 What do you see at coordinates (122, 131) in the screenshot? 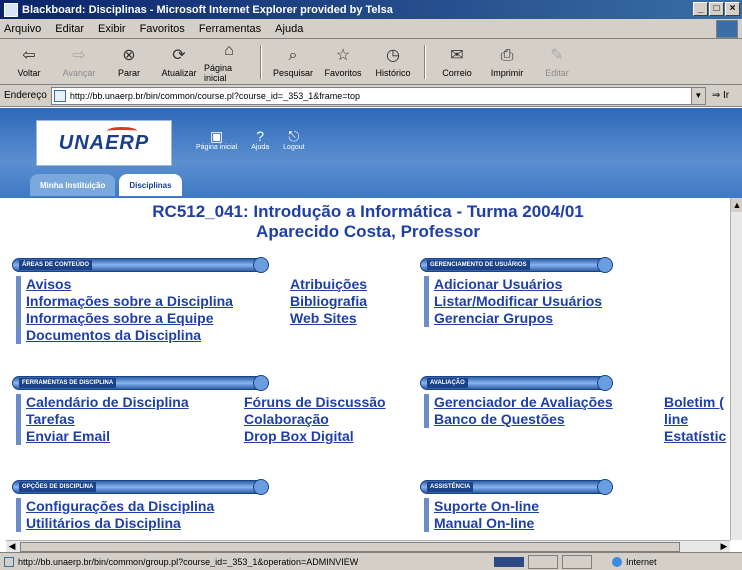
I see `logo-swoosh` at bounding box center [122, 131].